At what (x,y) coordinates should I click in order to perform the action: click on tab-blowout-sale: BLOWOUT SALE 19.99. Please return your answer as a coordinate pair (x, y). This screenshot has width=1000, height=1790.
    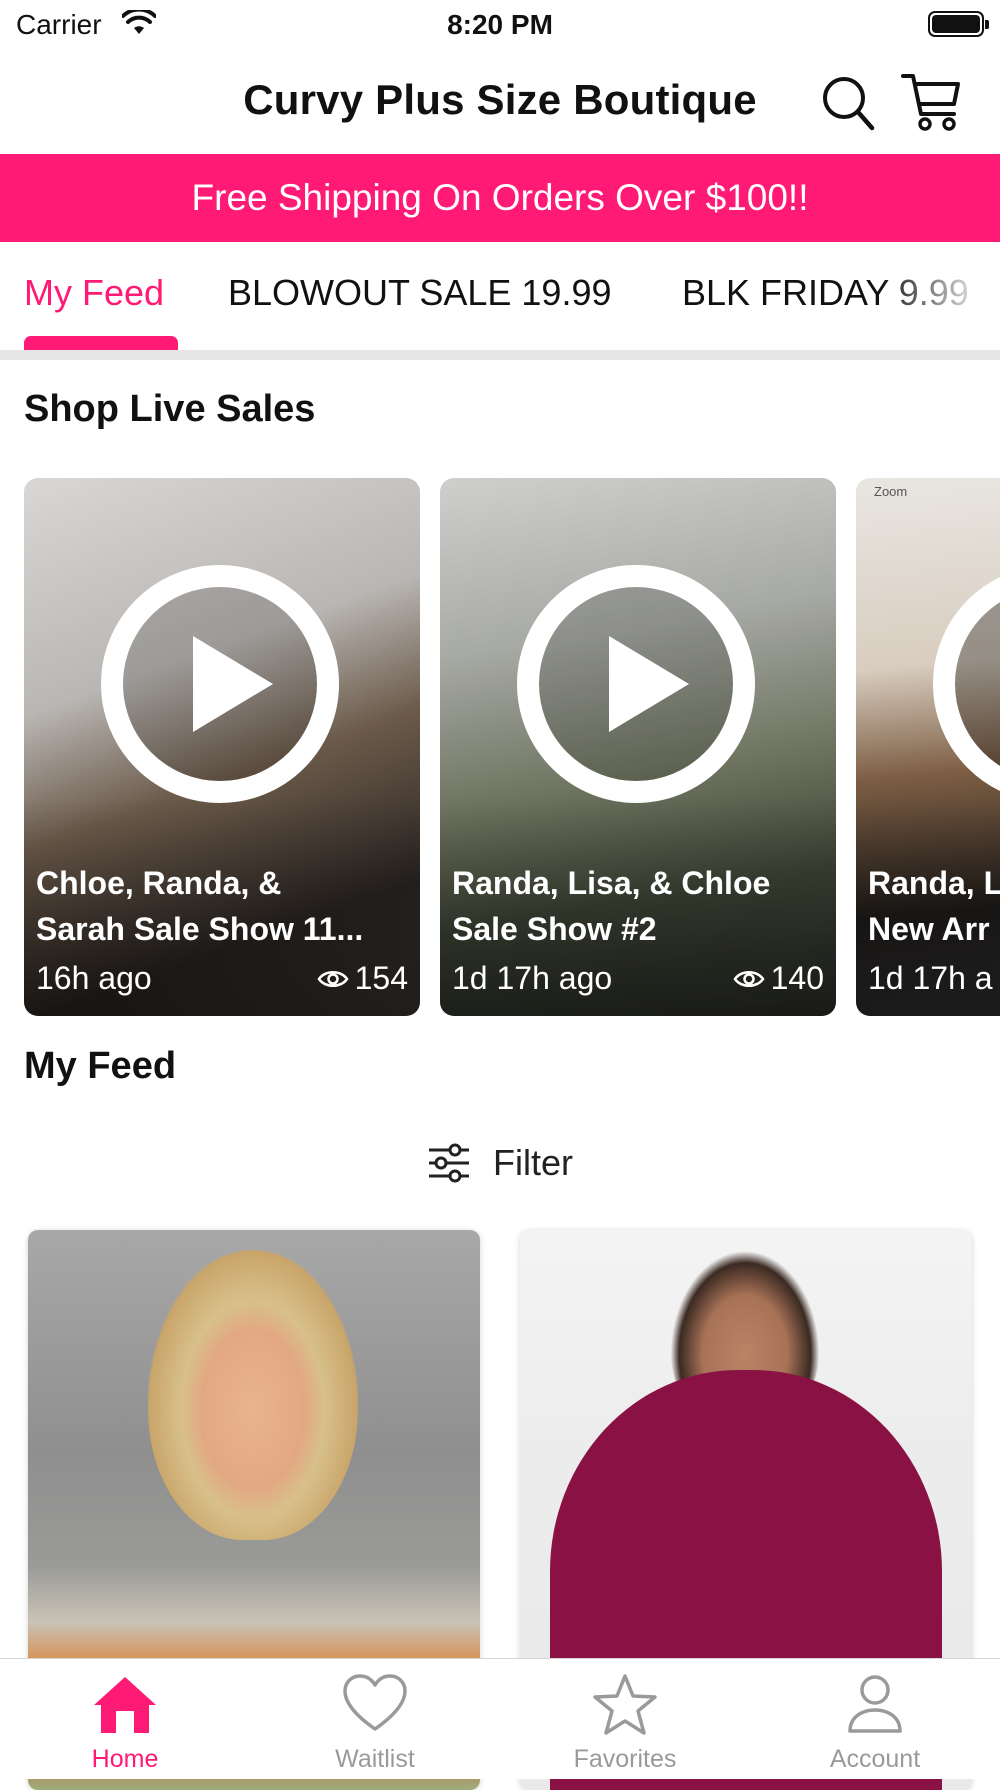
    Looking at the image, I should click on (420, 293).